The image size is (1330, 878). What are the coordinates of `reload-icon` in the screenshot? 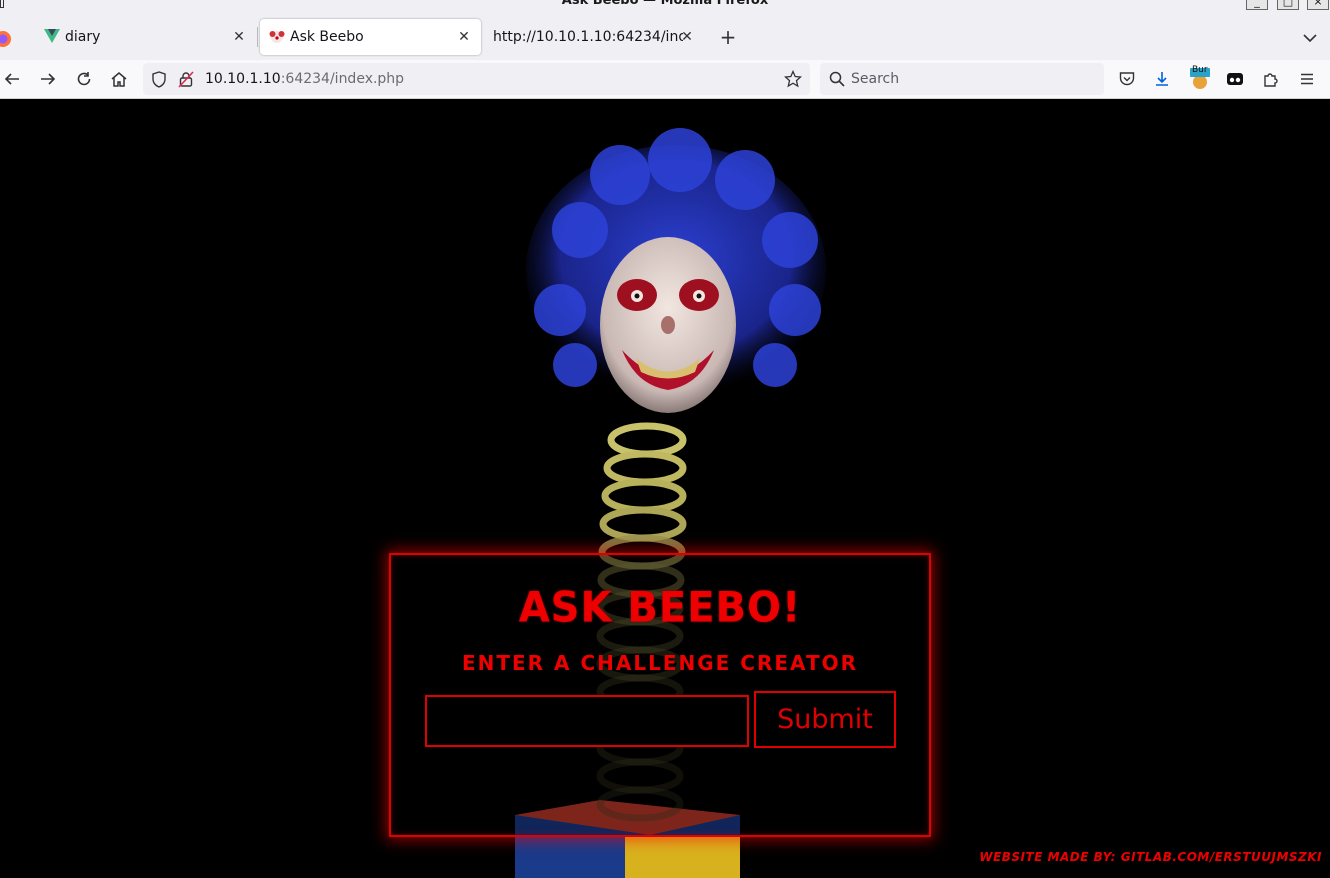 It's located at (84, 79).